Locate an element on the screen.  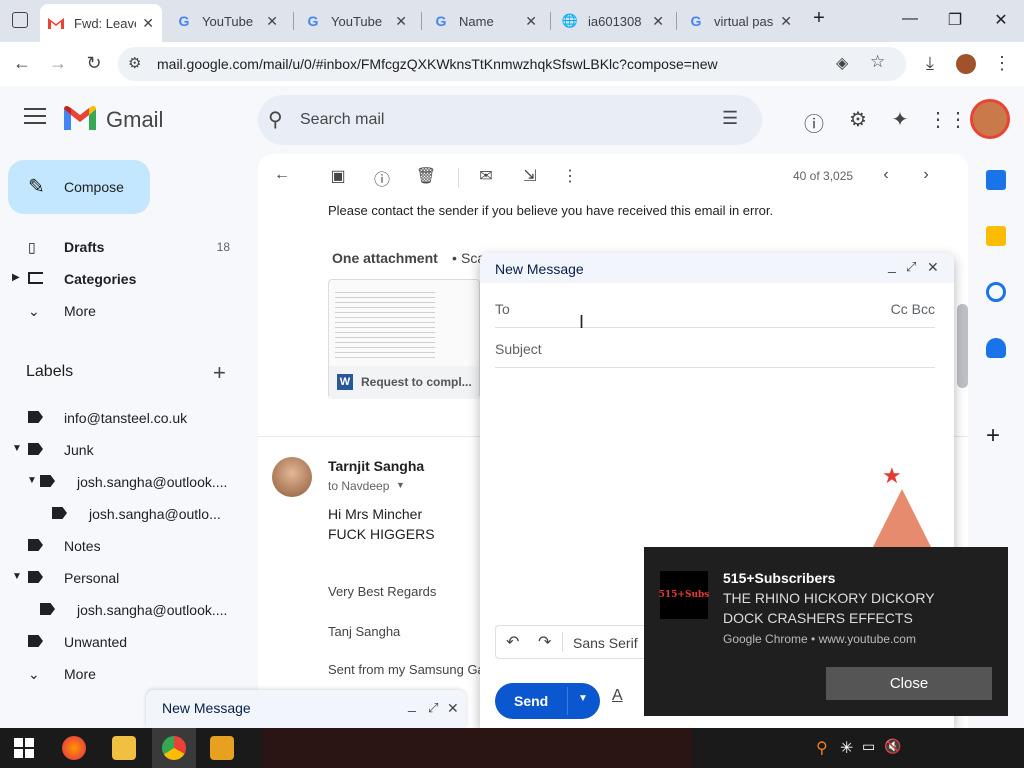
tab-ia601308: 🌐 ia601308 ✕ is located at coordinates (613, 21).